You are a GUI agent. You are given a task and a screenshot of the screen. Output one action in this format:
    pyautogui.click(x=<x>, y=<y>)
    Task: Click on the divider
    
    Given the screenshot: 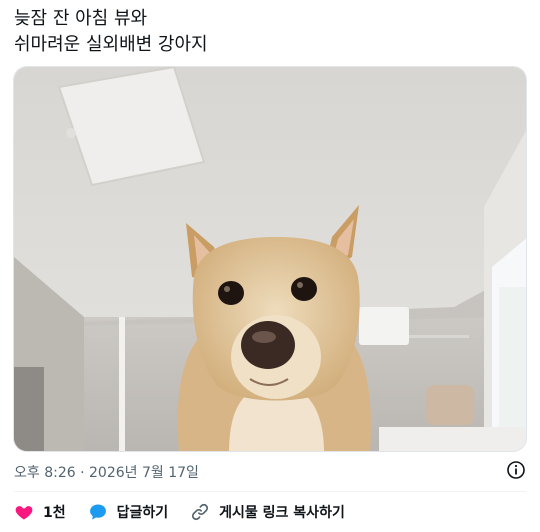 What is the action you would take?
    pyautogui.click(x=270, y=491)
    